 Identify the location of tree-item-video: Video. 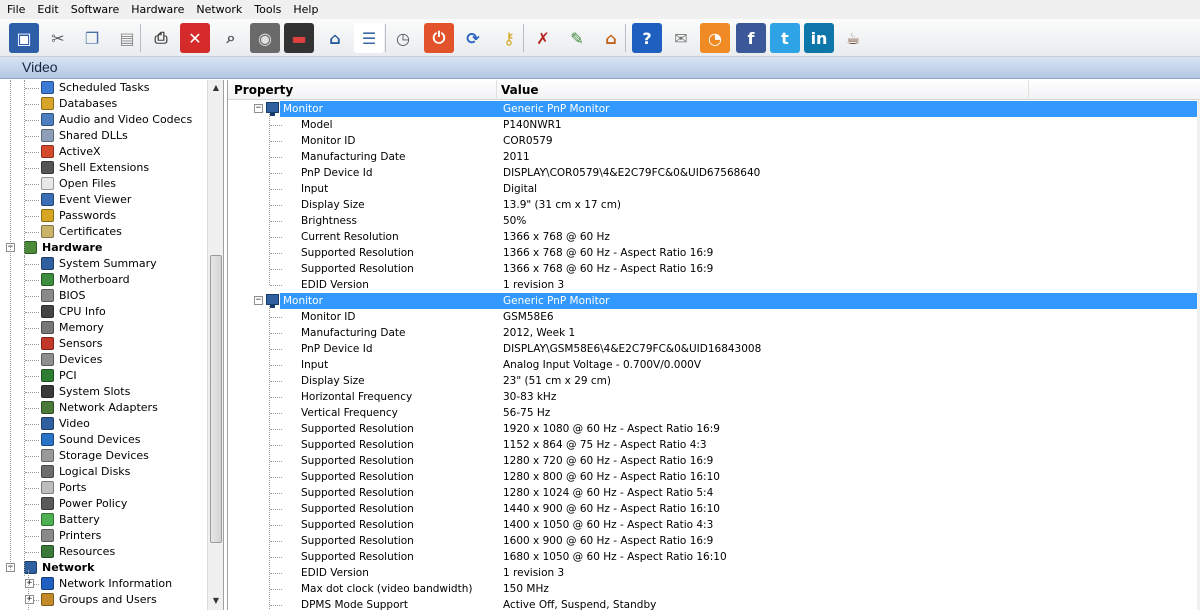
(102, 424).